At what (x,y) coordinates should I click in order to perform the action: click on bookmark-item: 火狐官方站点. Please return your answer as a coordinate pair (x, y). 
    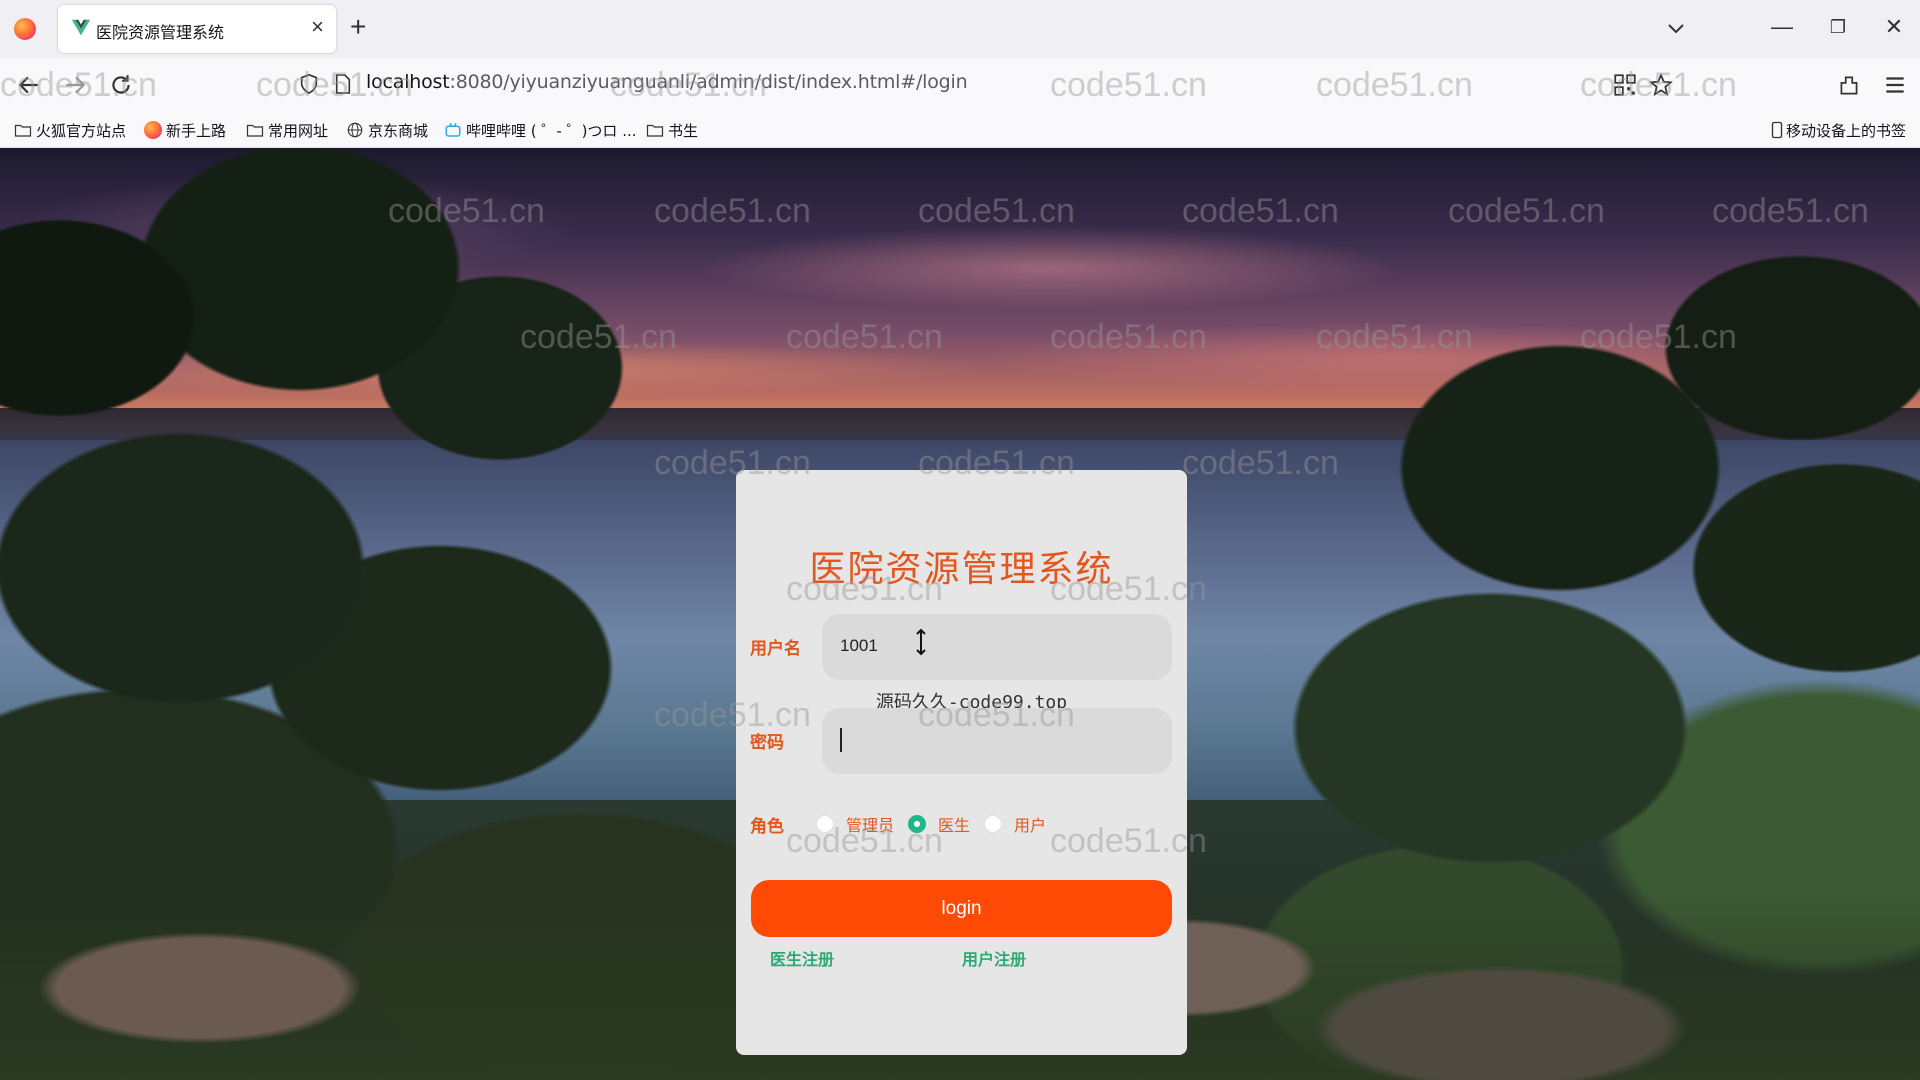
    Looking at the image, I should click on (70, 130).